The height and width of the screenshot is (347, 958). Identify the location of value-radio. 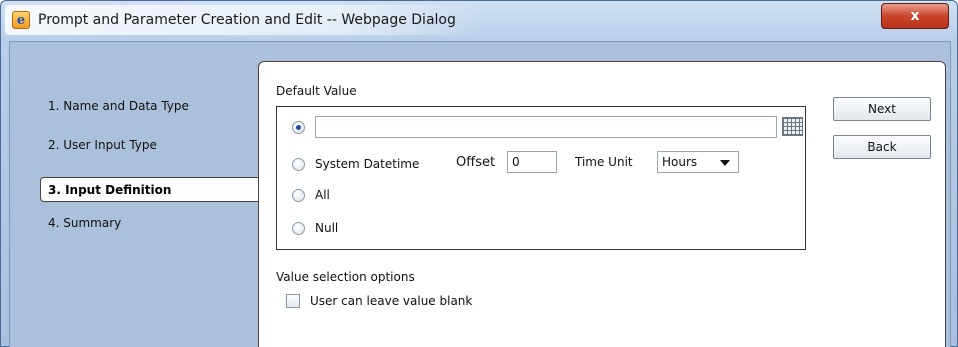
(298, 127).